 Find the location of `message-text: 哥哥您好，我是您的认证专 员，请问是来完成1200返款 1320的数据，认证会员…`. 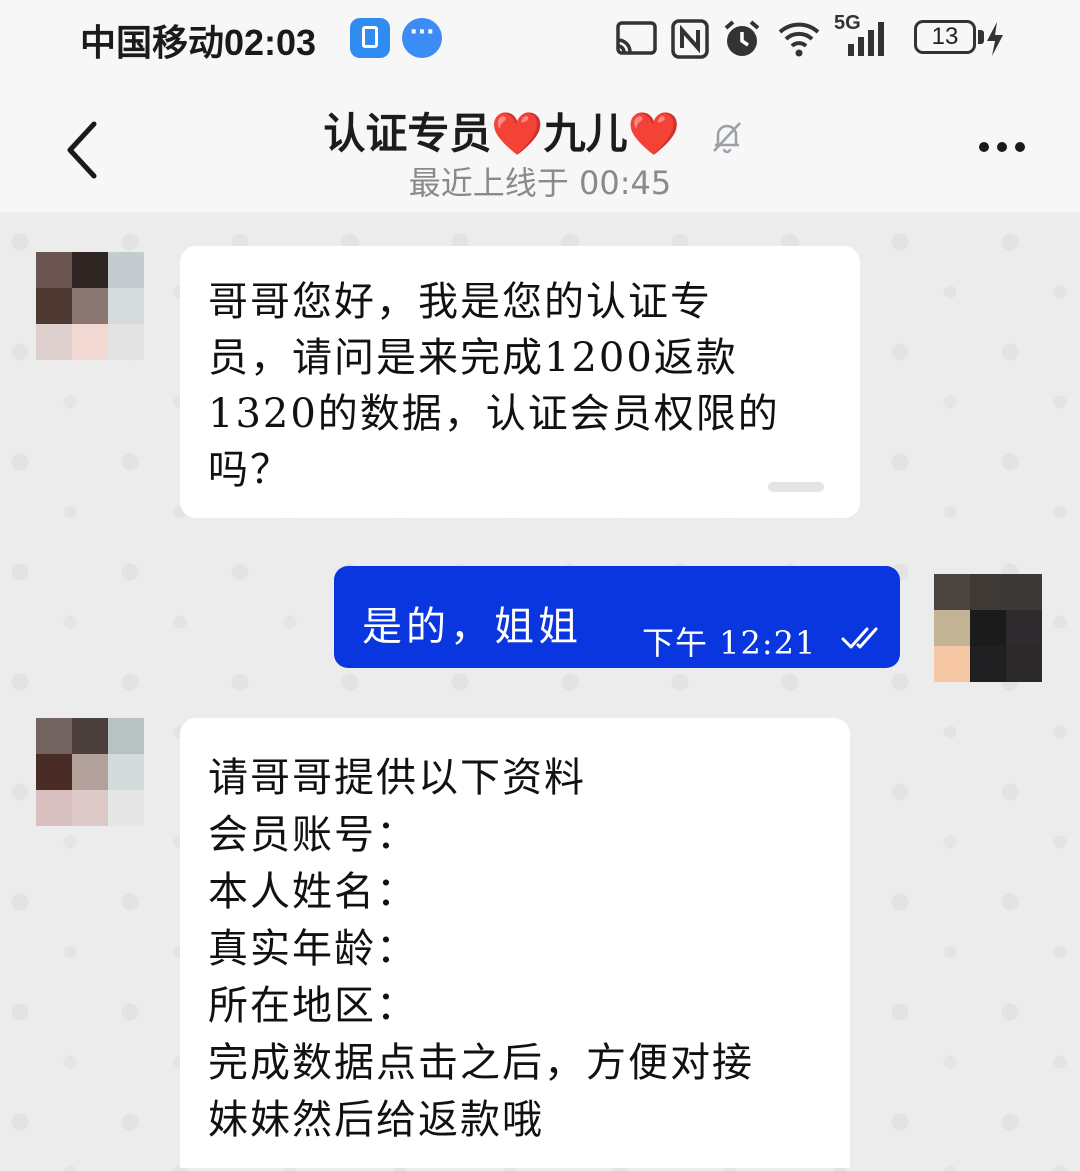

message-text: 哥哥您好，我是您的认证专 员，请问是来完成1200返款 1320的数据，认证会员… is located at coordinates (494, 386).